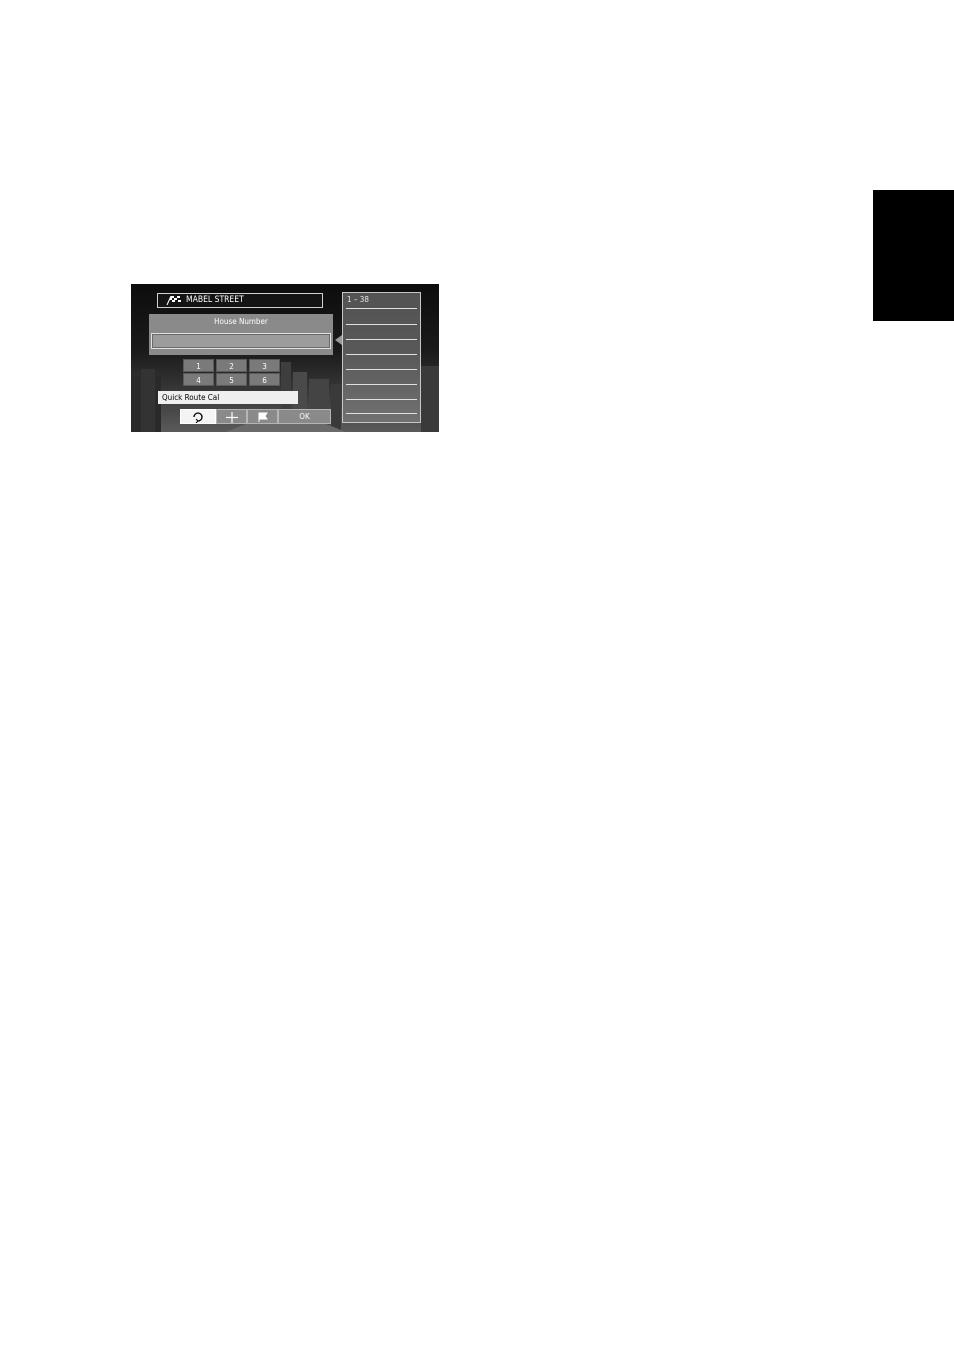 This screenshot has width=954, height=1348. Describe the element at coordinates (358, 299) in the screenshot. I see `range-label: 1 – 38` at that location.